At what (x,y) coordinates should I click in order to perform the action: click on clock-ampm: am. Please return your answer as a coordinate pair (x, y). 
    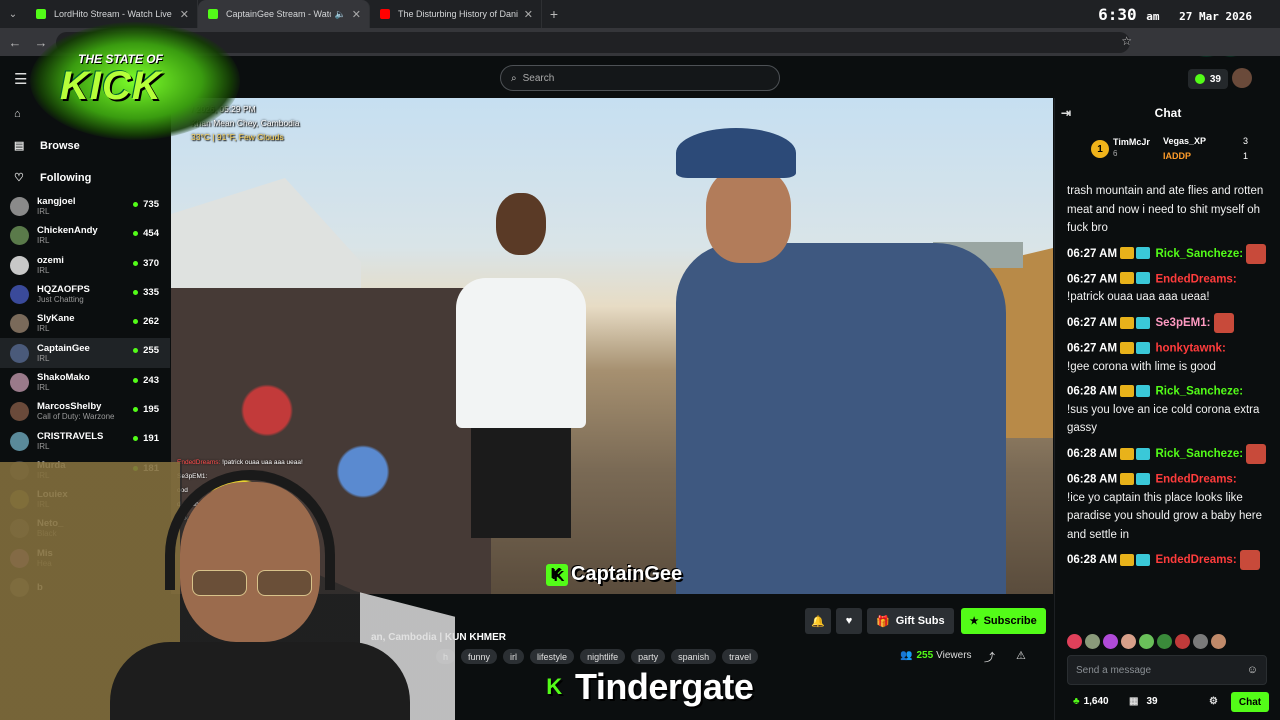
    Looking at the image, I should click on (1153, 16).